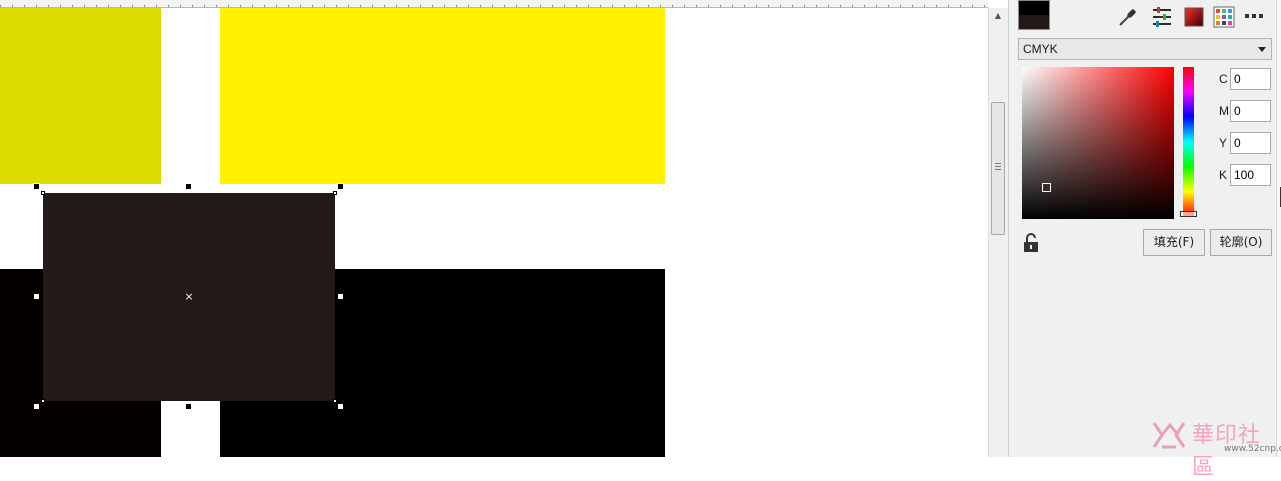 The image size is (1281, 481). I want to click on unlocked-padlock-icon, so click(1031, 243).